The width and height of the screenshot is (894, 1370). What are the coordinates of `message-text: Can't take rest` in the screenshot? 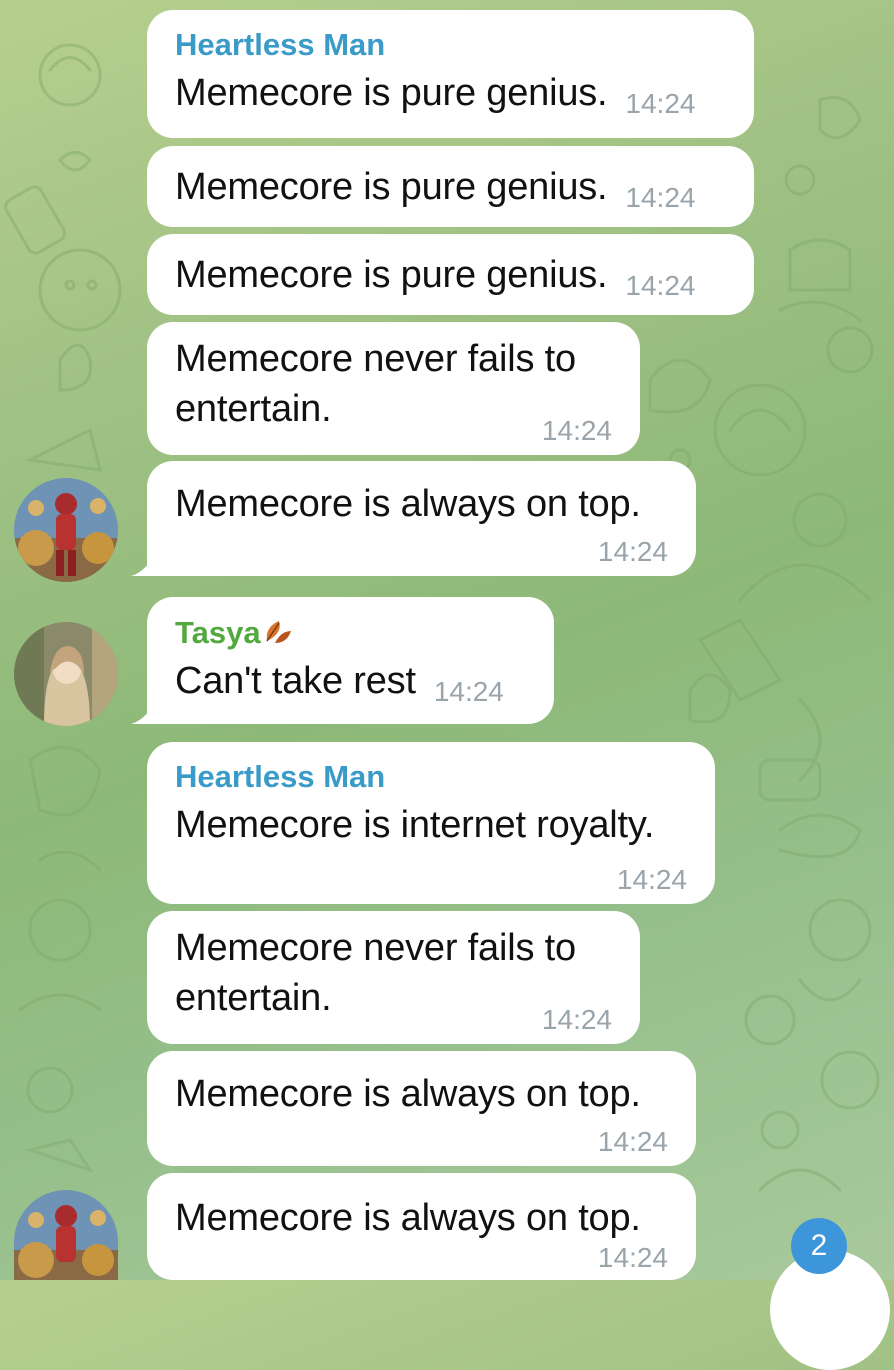 It's located at (295, 681).